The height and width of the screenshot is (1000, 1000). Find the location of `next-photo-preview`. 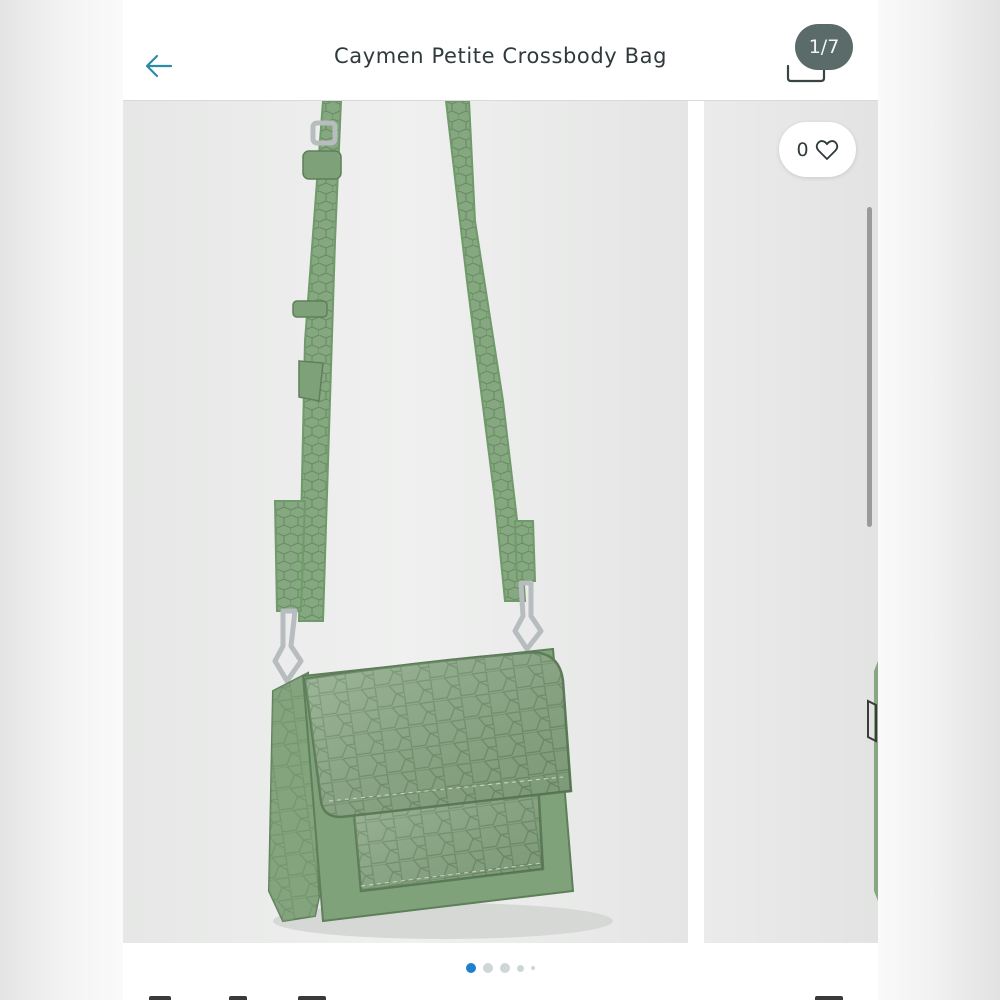

next-photo-preview is located at coordinates (791, 522).